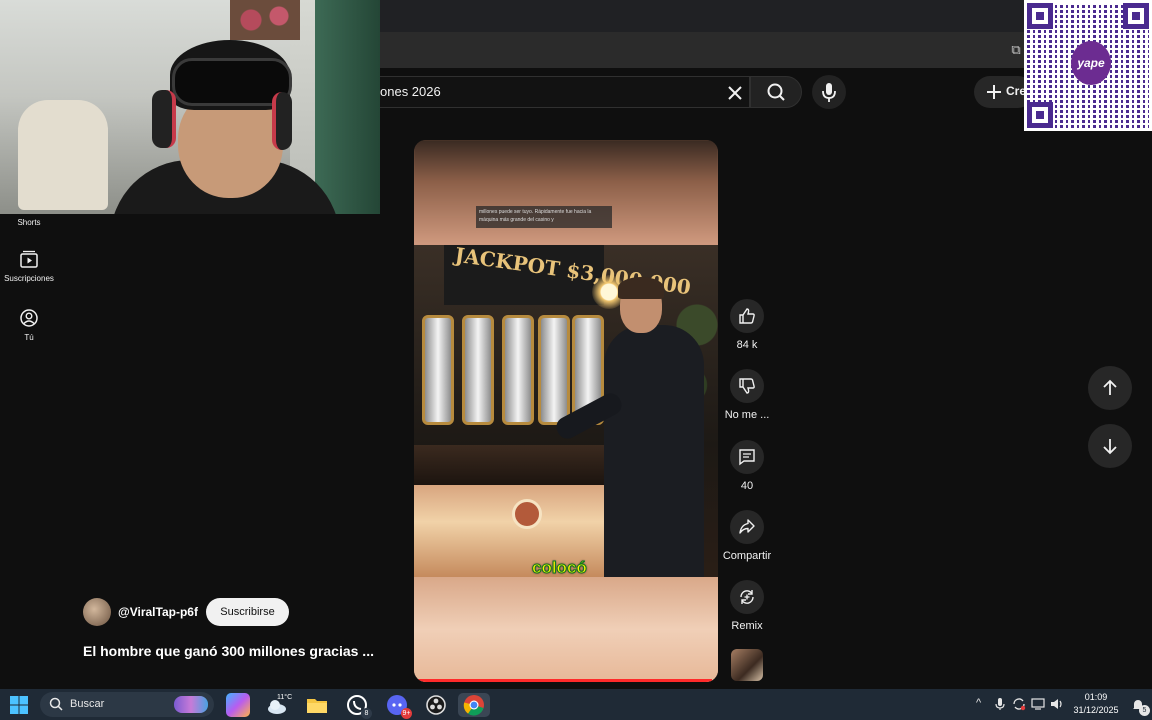 This screenshot has height=720, width=1152. I want to click on sidebar-item-label: Tú, so click(29, 337).